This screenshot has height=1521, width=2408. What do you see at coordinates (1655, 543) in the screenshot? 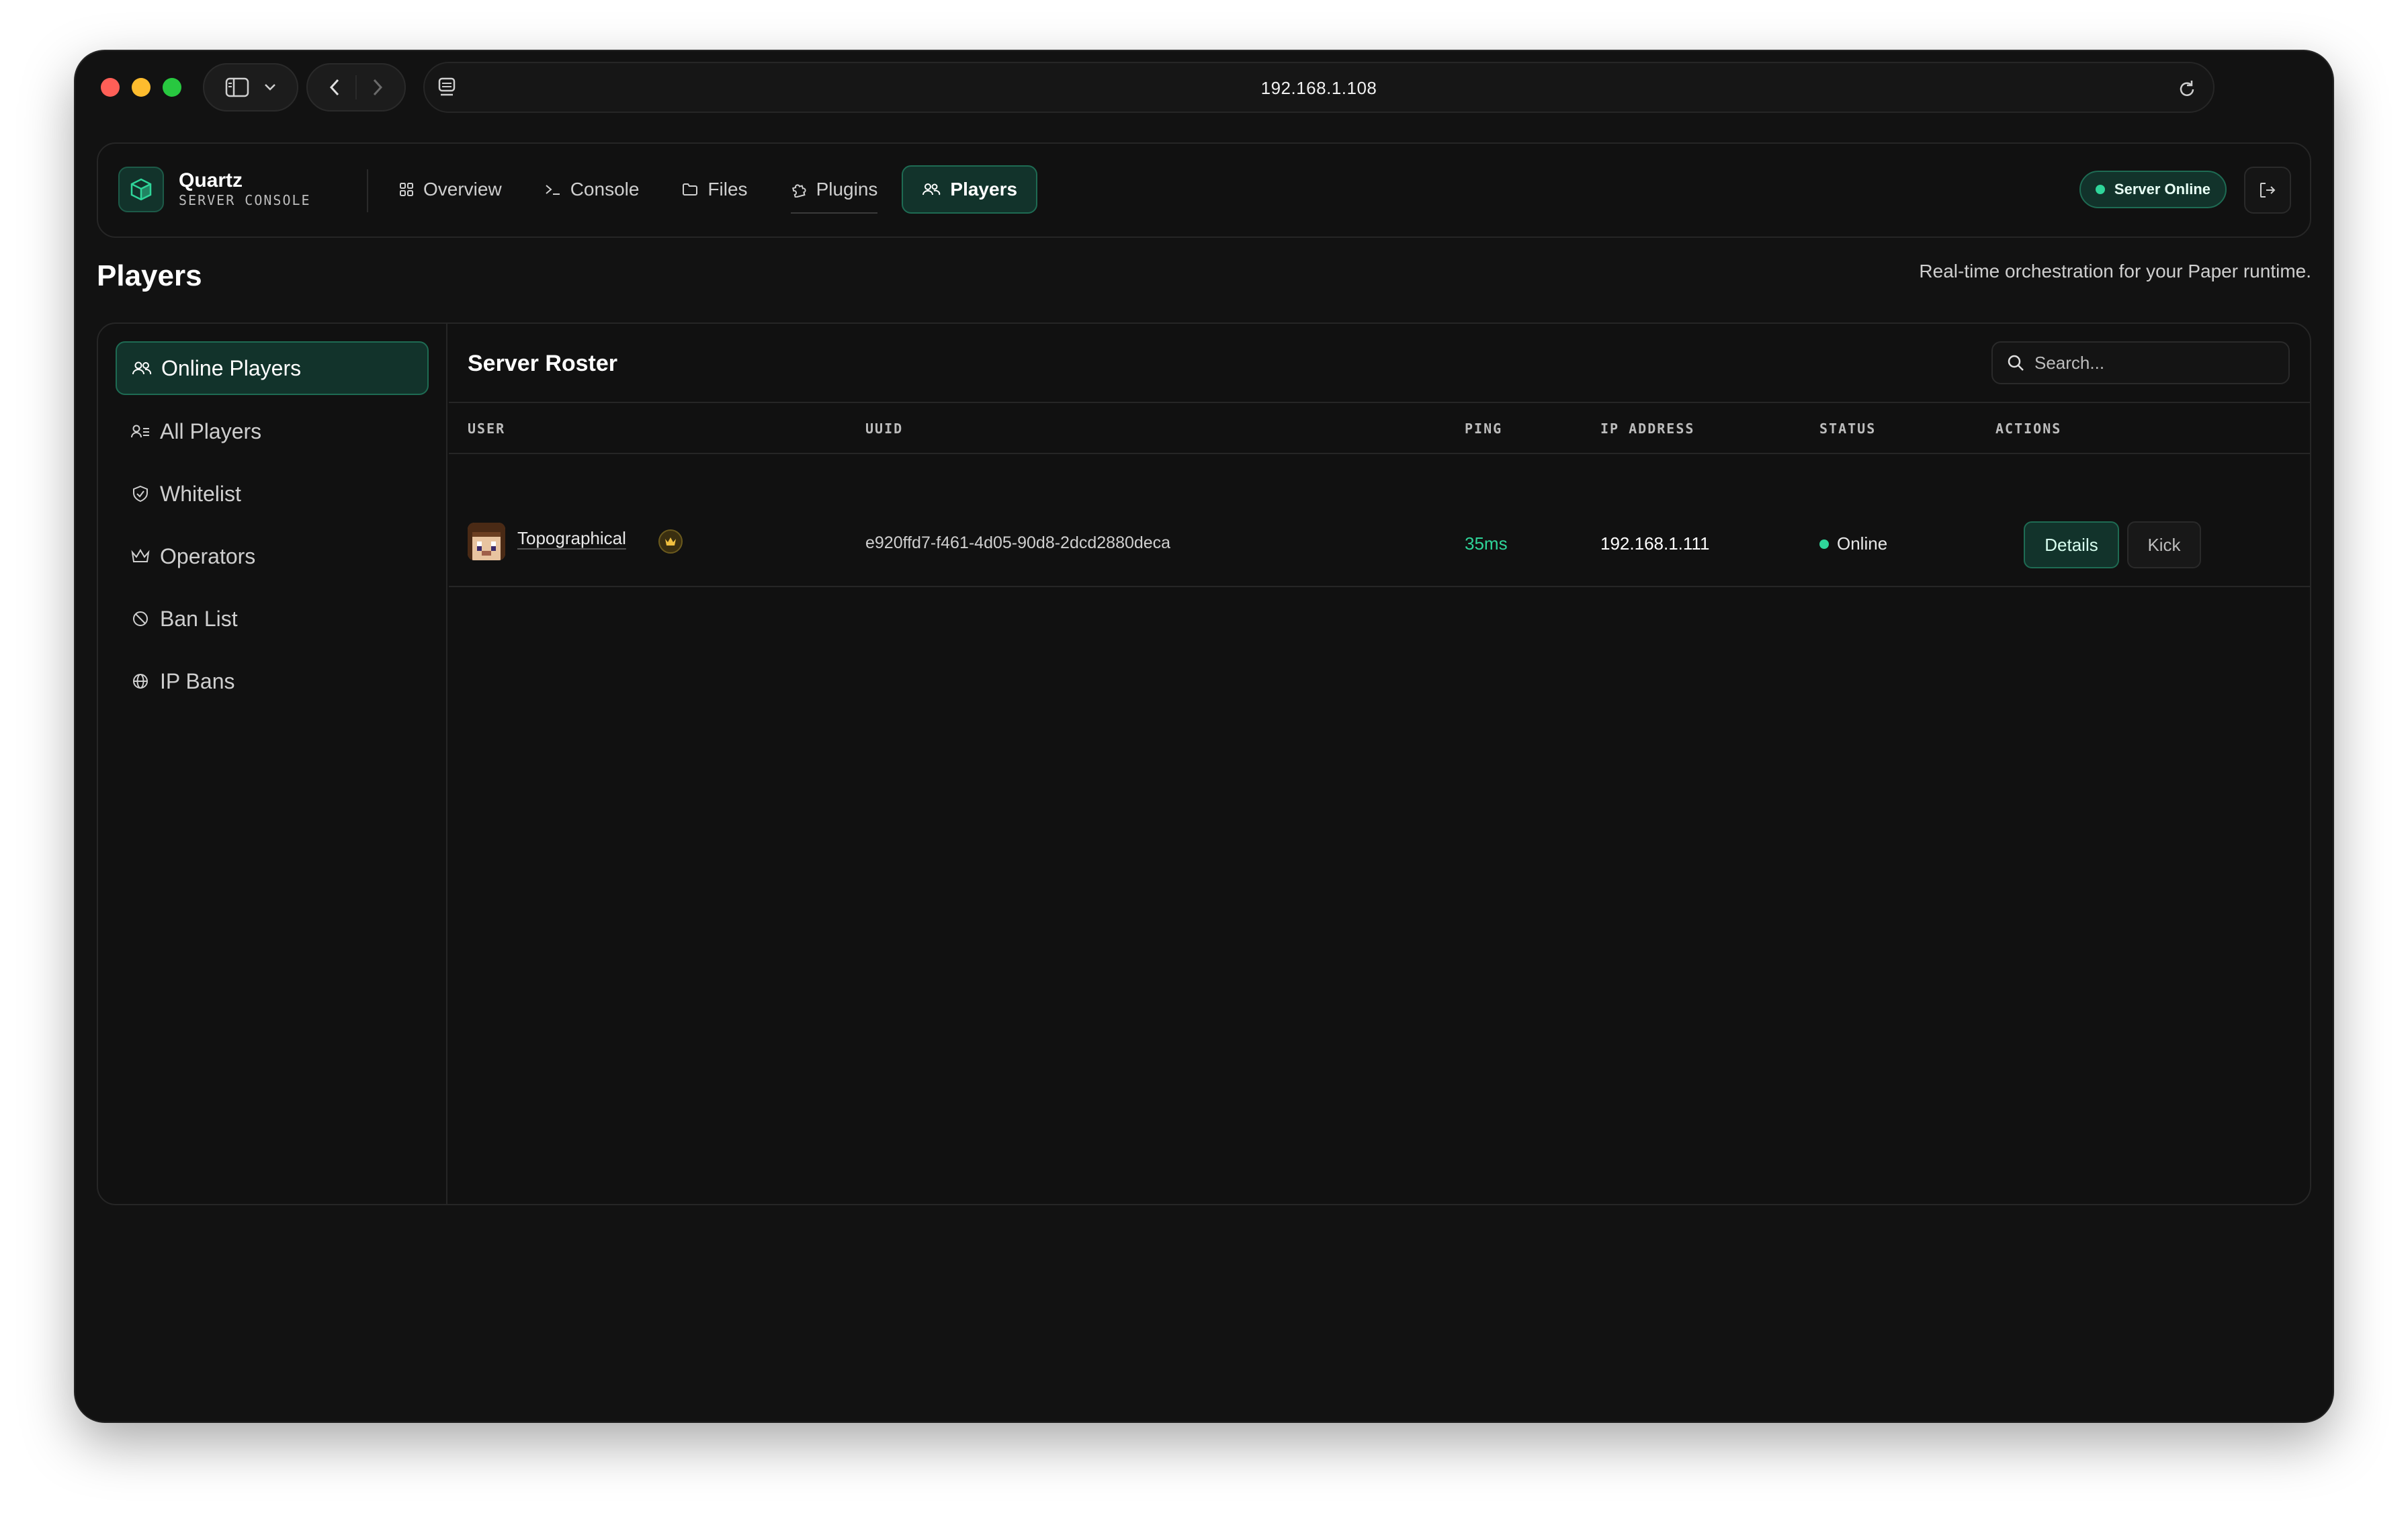
I see `player-ip: 192.168.1.111` at bounding box center [1655, 543].